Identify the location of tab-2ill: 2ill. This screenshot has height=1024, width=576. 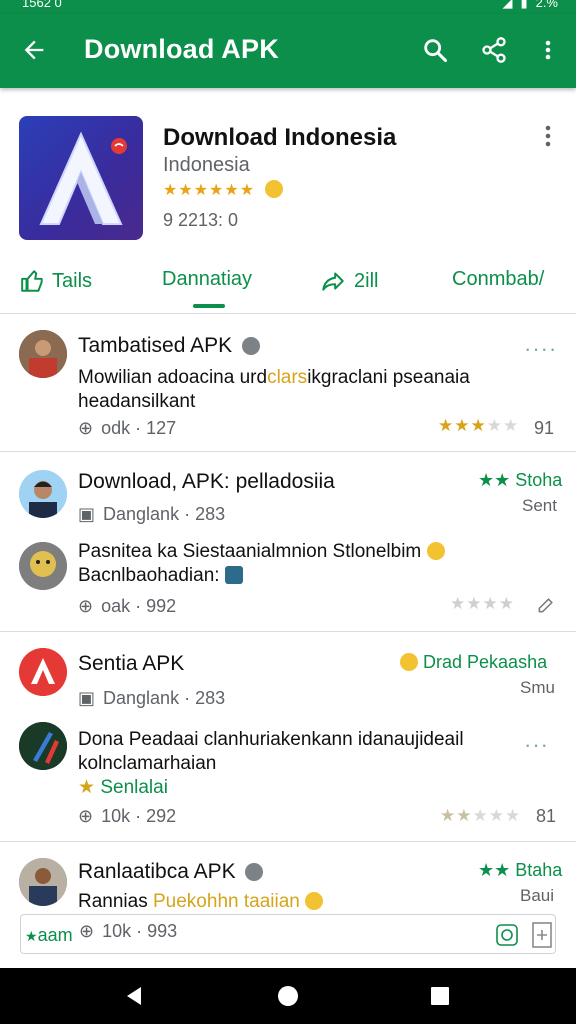
(348, 281).